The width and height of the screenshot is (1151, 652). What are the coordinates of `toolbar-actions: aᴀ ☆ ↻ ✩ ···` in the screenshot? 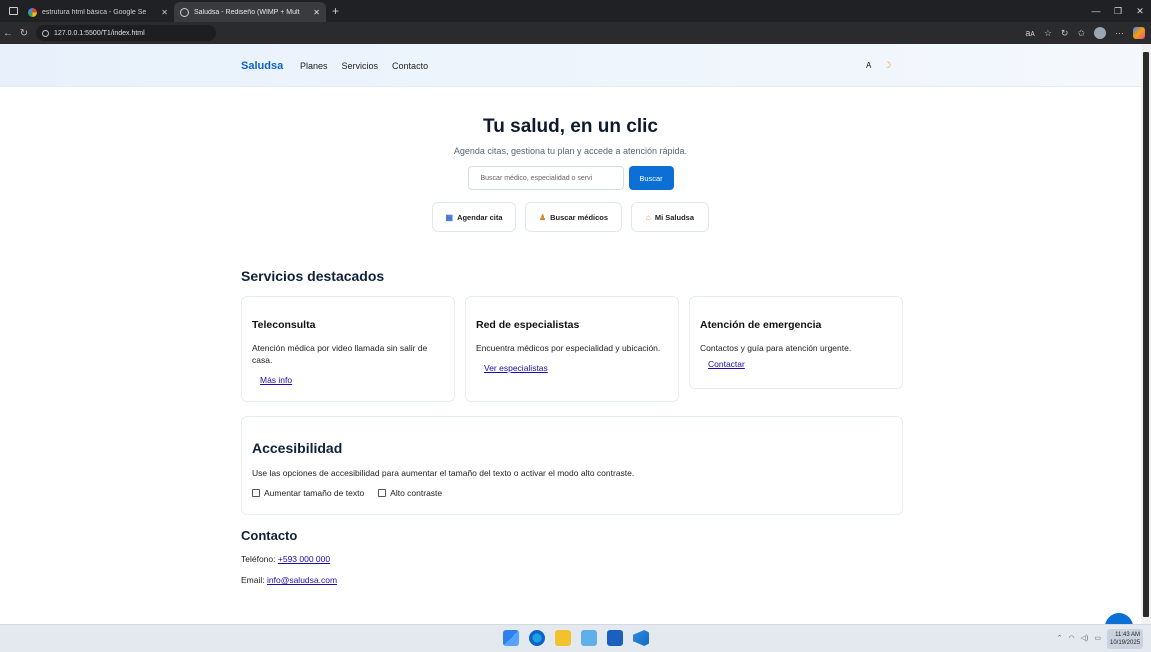 It's located at (1085, 33).